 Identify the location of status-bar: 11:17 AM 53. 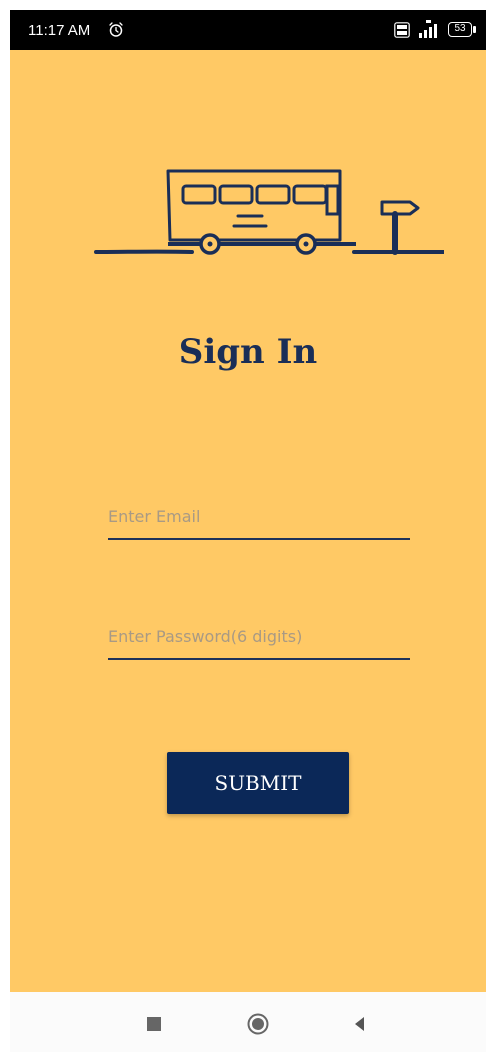
(248, 30).